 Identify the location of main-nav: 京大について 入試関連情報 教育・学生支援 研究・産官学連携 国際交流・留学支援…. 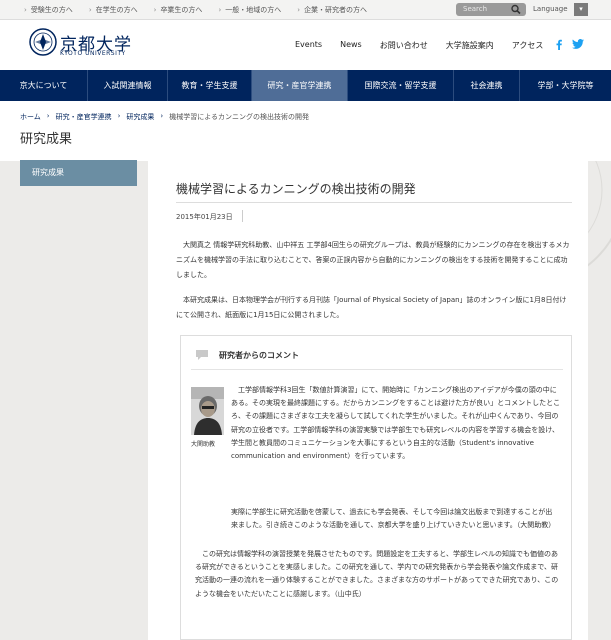
(305, 85).